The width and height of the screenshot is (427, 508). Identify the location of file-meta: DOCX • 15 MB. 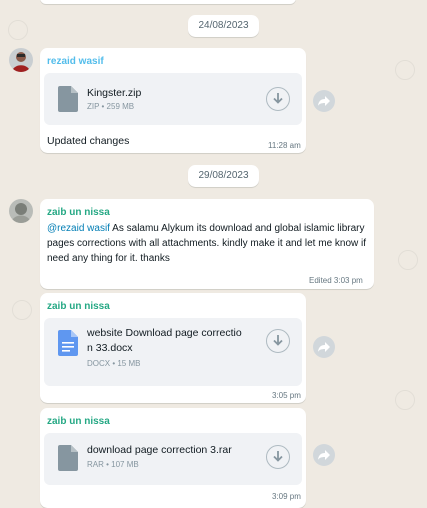
(114, 363).